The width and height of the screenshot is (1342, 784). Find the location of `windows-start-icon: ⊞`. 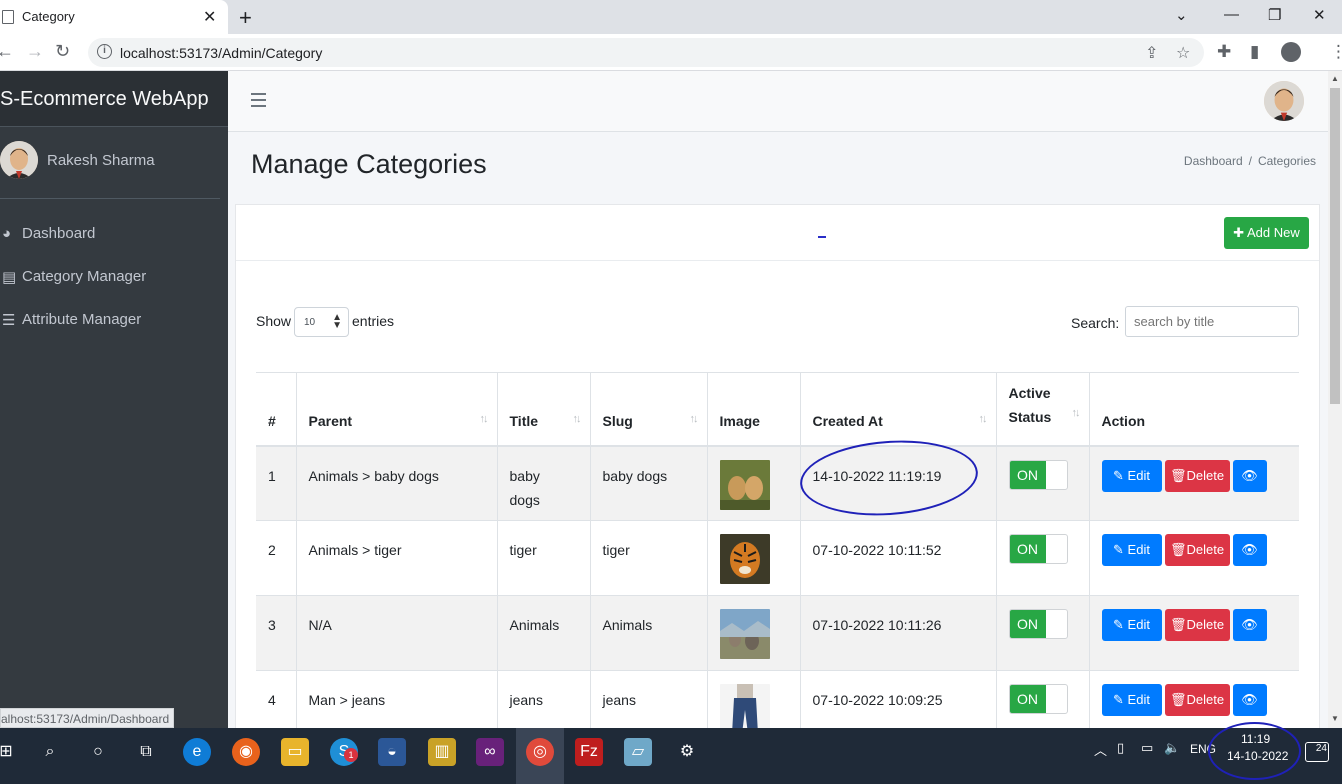

windows-start-icon: ⊞ is located at coordinates (10, 752).